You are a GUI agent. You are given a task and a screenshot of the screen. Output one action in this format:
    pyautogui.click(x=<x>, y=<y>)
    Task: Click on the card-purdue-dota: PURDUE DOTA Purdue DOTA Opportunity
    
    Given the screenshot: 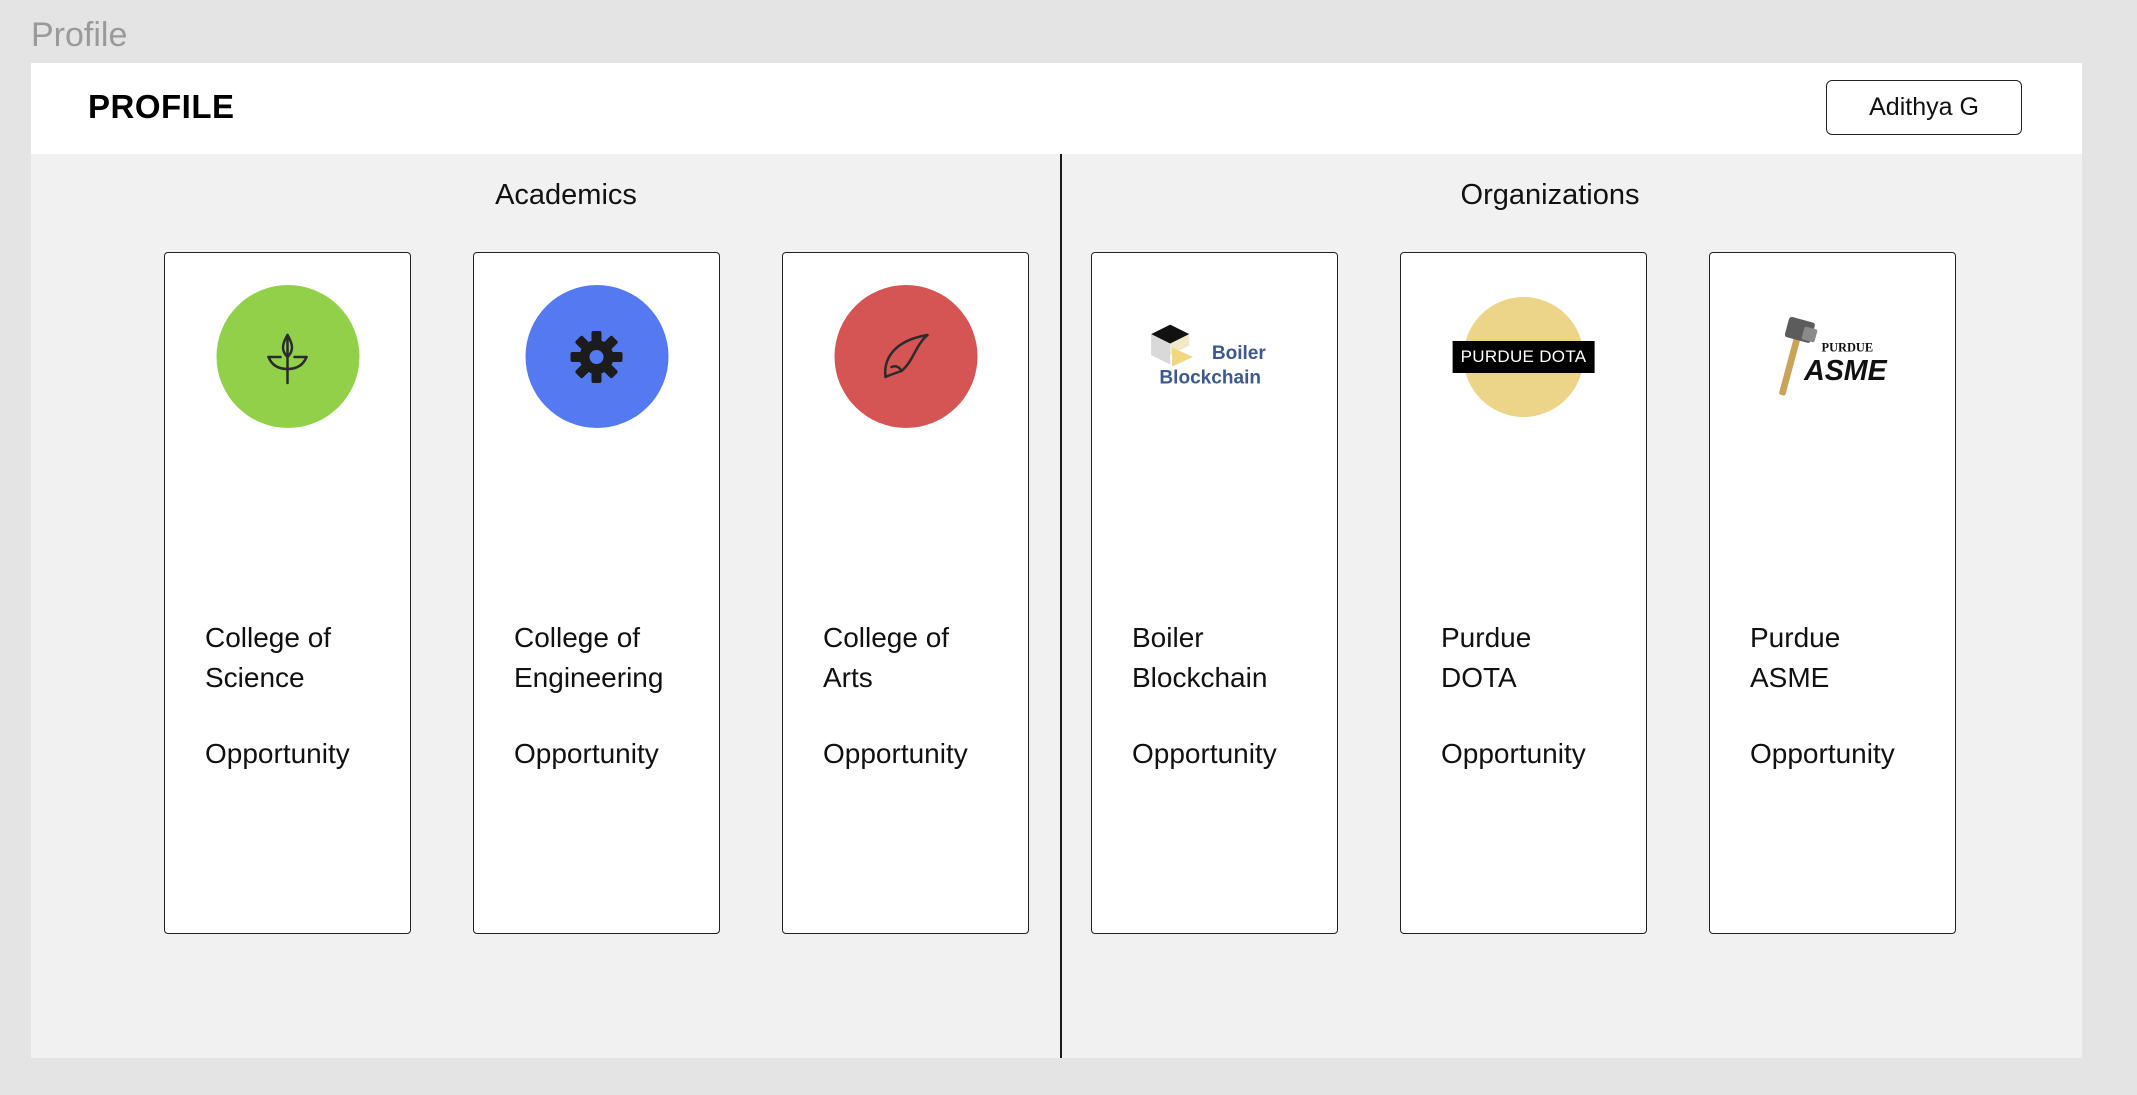 What is the action you would take?
    pyautogui.click(x=1523, y=593)
    